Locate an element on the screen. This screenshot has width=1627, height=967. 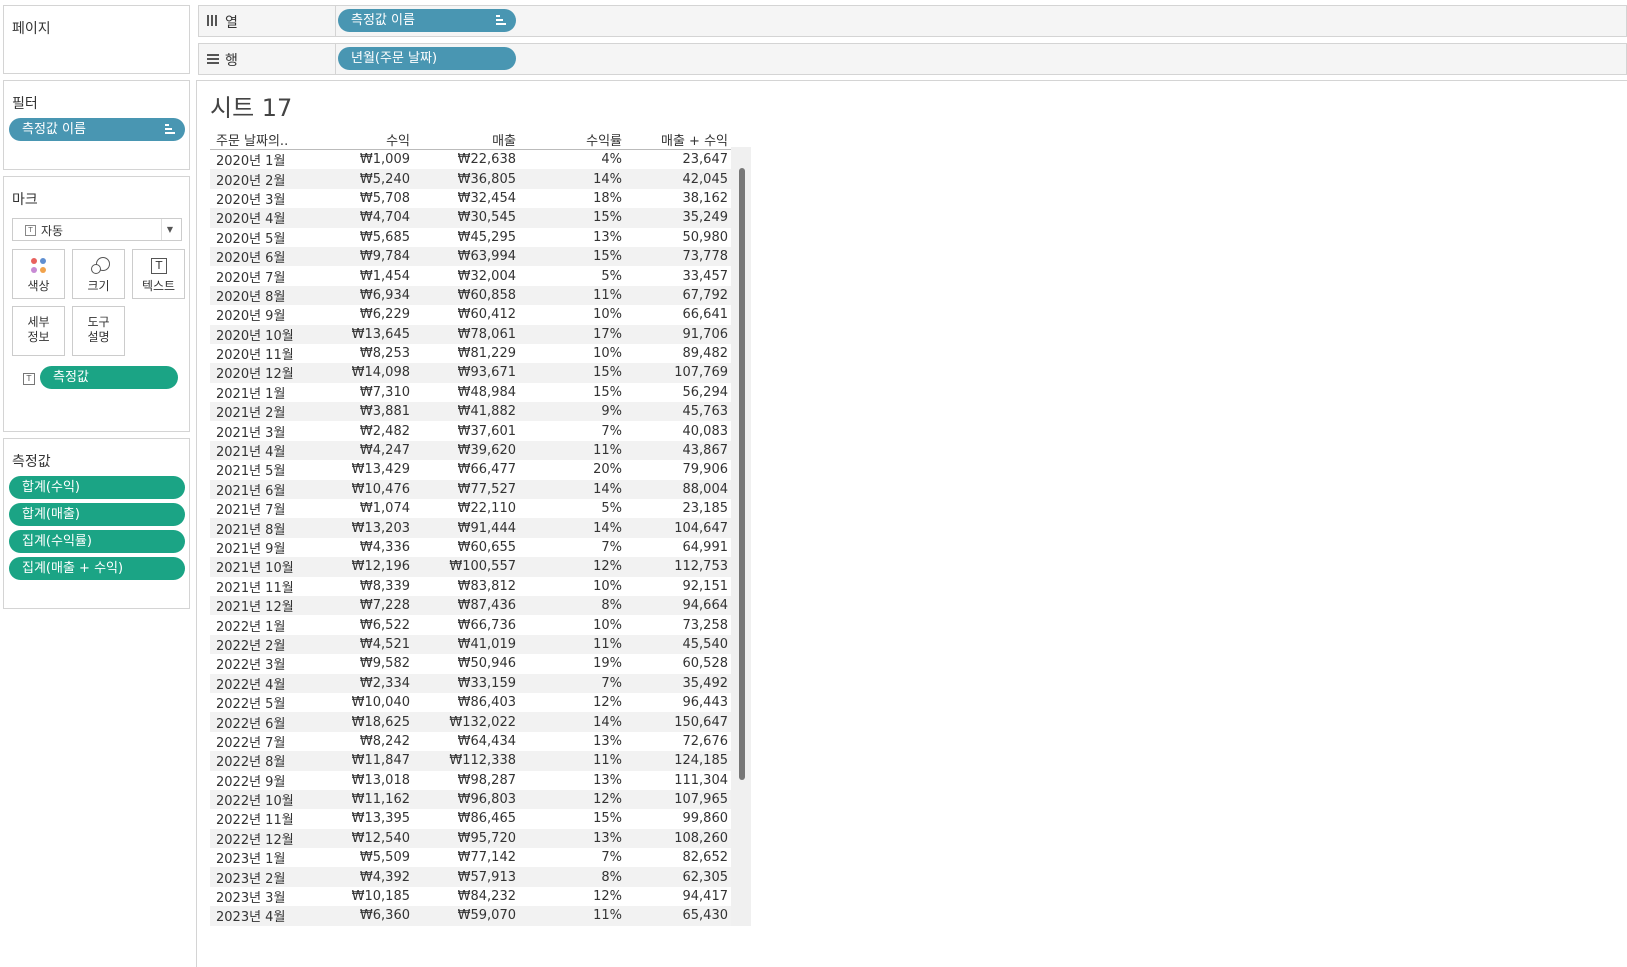
table-row: 2021년 10월 ₩12,196 ₩100,557 12% 112,753 is located at coordinates (472, 567).